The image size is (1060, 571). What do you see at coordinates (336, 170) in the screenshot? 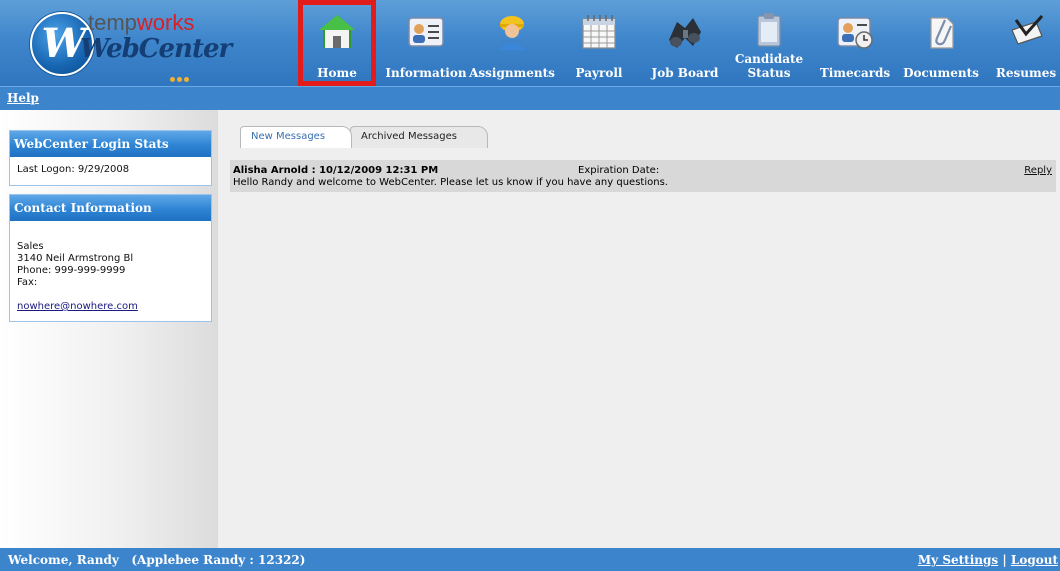
I see `message-sender: Alisha Arnold : 10/12/2009 12:31 PM` at bounding box center [336, 170].